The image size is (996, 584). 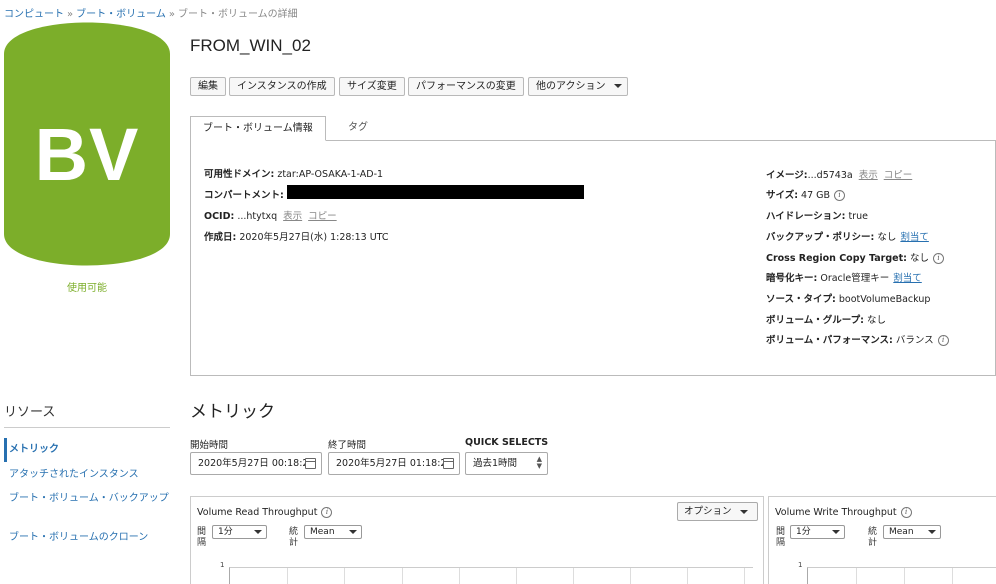 What do you see at coordinates (74, 475) in the screenshot?
I see `resources-item-attached-instances: アタッチされたインスタンス` at bounding box center [74, 475].